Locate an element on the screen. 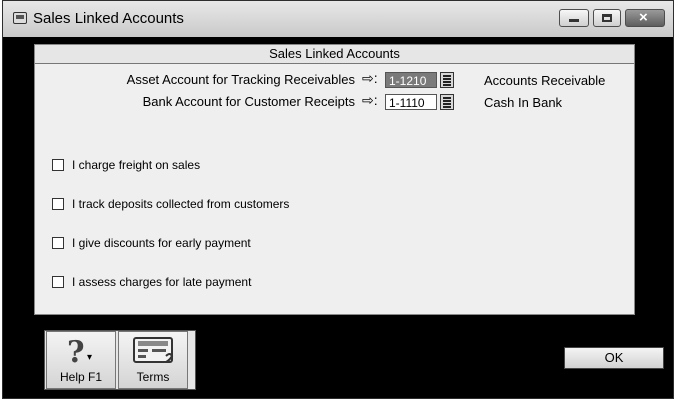 The width and height of the screenshot is (676, 401). receivables-account-name: Accounts Receivable is located at coordinates (545, 80).